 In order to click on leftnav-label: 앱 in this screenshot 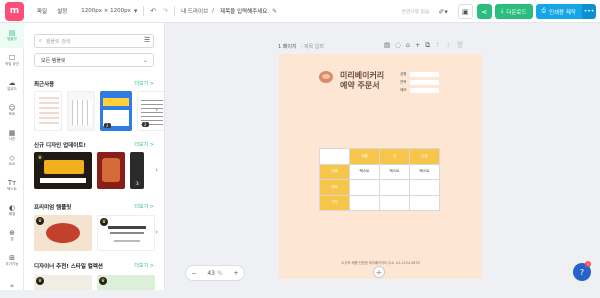, I will do `click(12, 239)`.